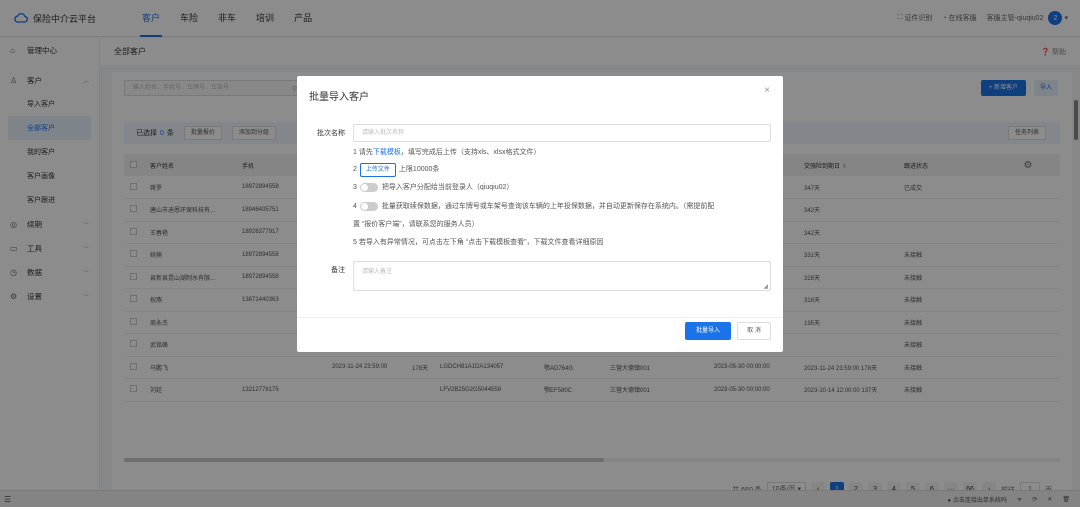  Describe the element at coordinates (708, 331) in the screenshot. I see `batch-import-submit-button: 批量导入` at that location.